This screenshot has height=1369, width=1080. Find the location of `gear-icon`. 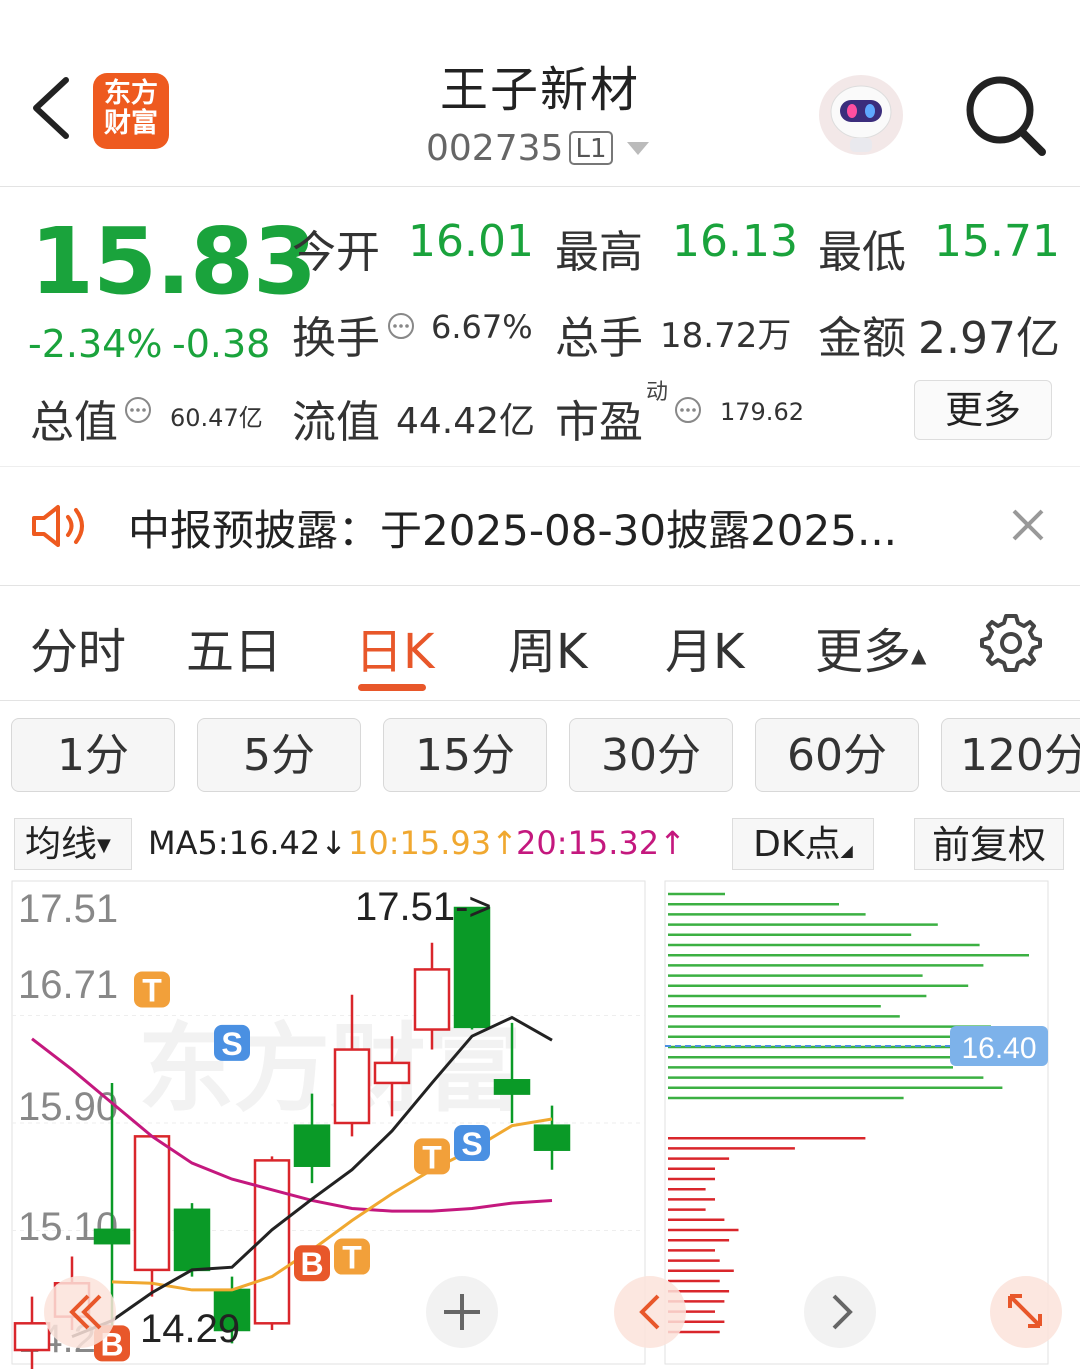

gear-icon is located at coordinates (1011, 643).